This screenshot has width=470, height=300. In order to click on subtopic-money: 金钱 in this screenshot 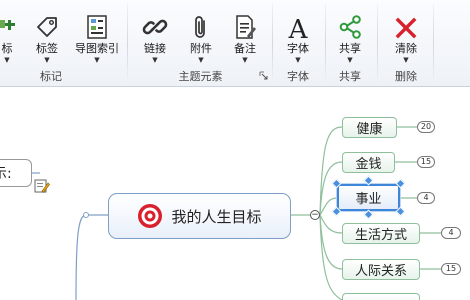, I will do `click(368, 162)`.